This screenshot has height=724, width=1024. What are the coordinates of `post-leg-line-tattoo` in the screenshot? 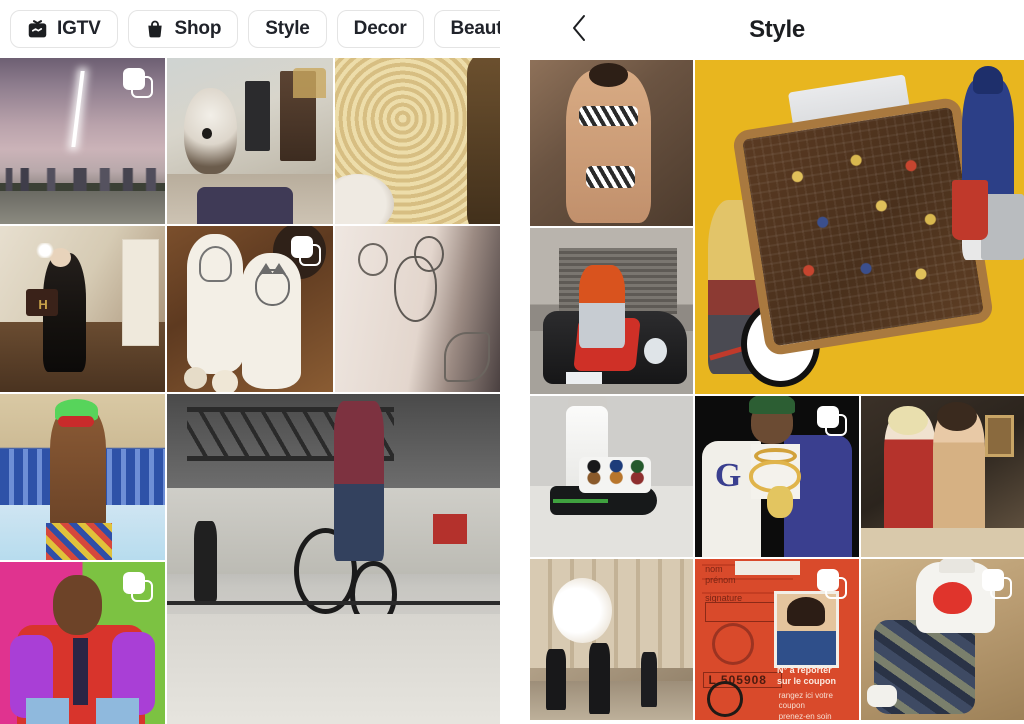 It's located at (417, 309).